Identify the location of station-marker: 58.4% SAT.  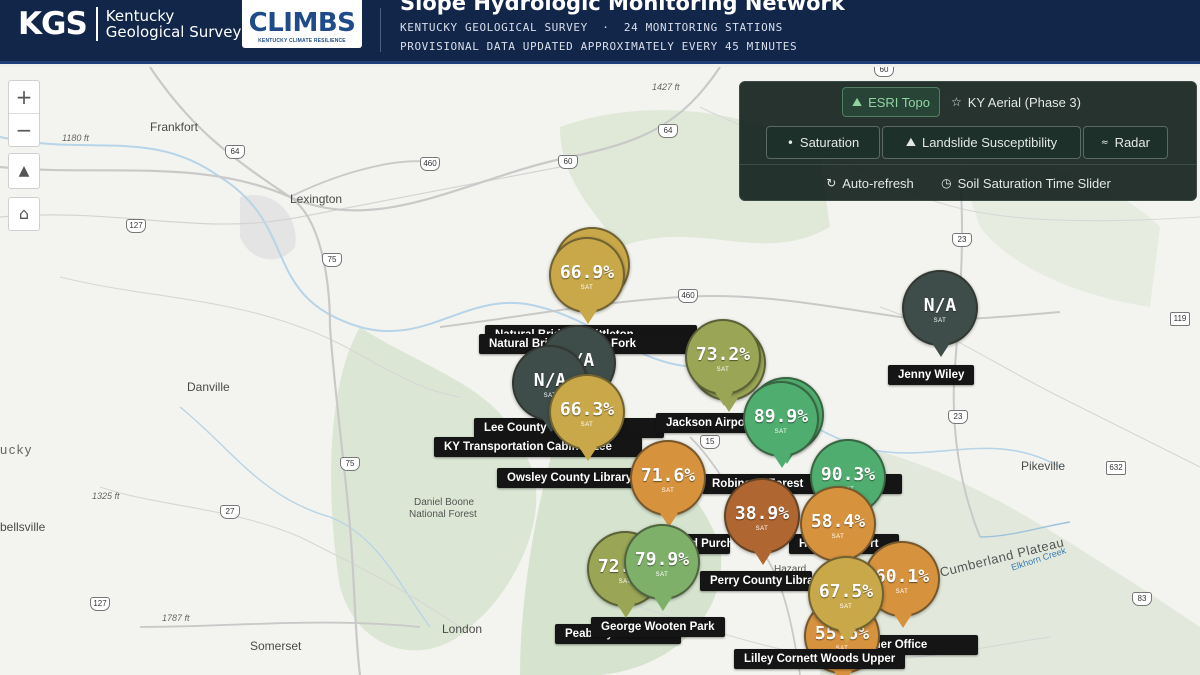
(838, 529).